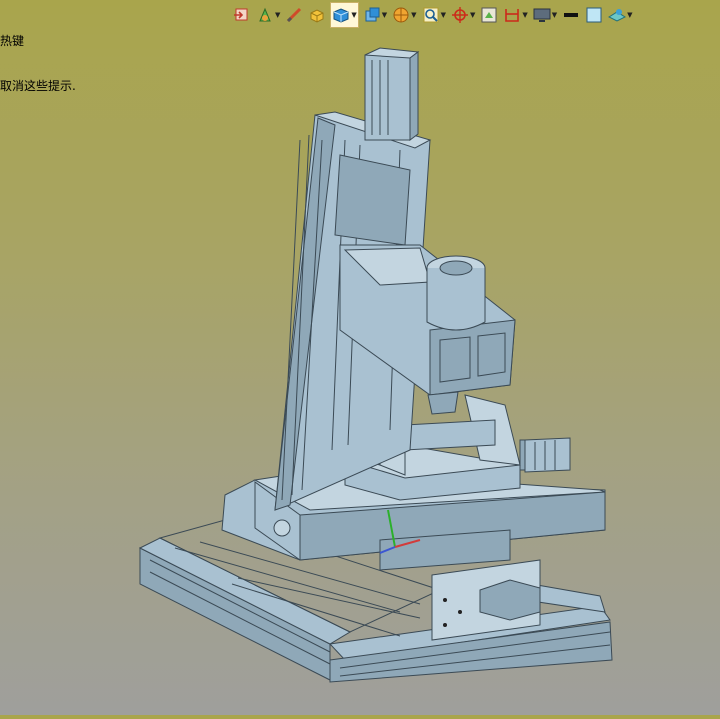  I want to click on smart-dimension-icon, so click(294, 15).